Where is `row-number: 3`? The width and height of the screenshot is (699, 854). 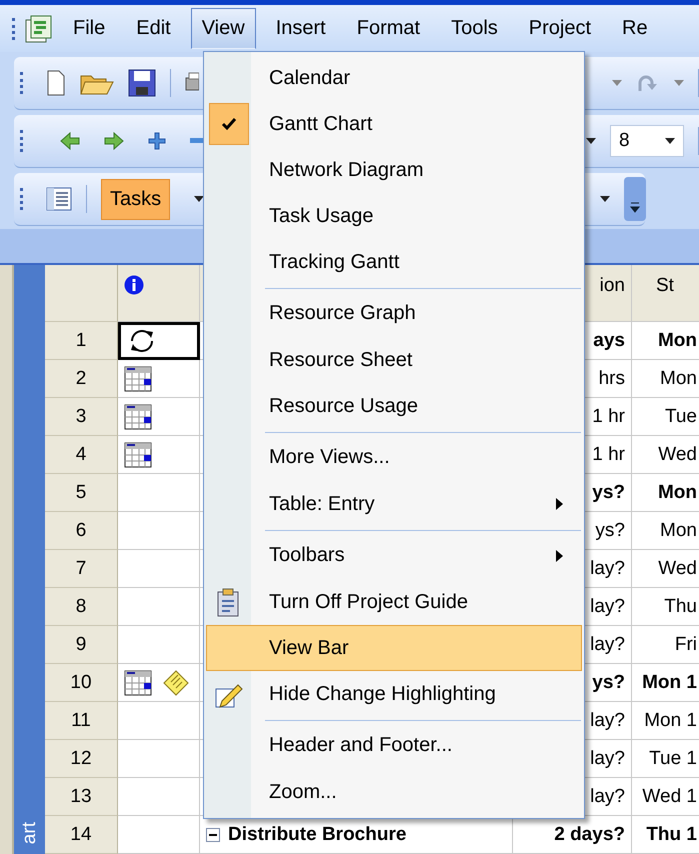
row-number: 3 is located at coordinates (81, 417).